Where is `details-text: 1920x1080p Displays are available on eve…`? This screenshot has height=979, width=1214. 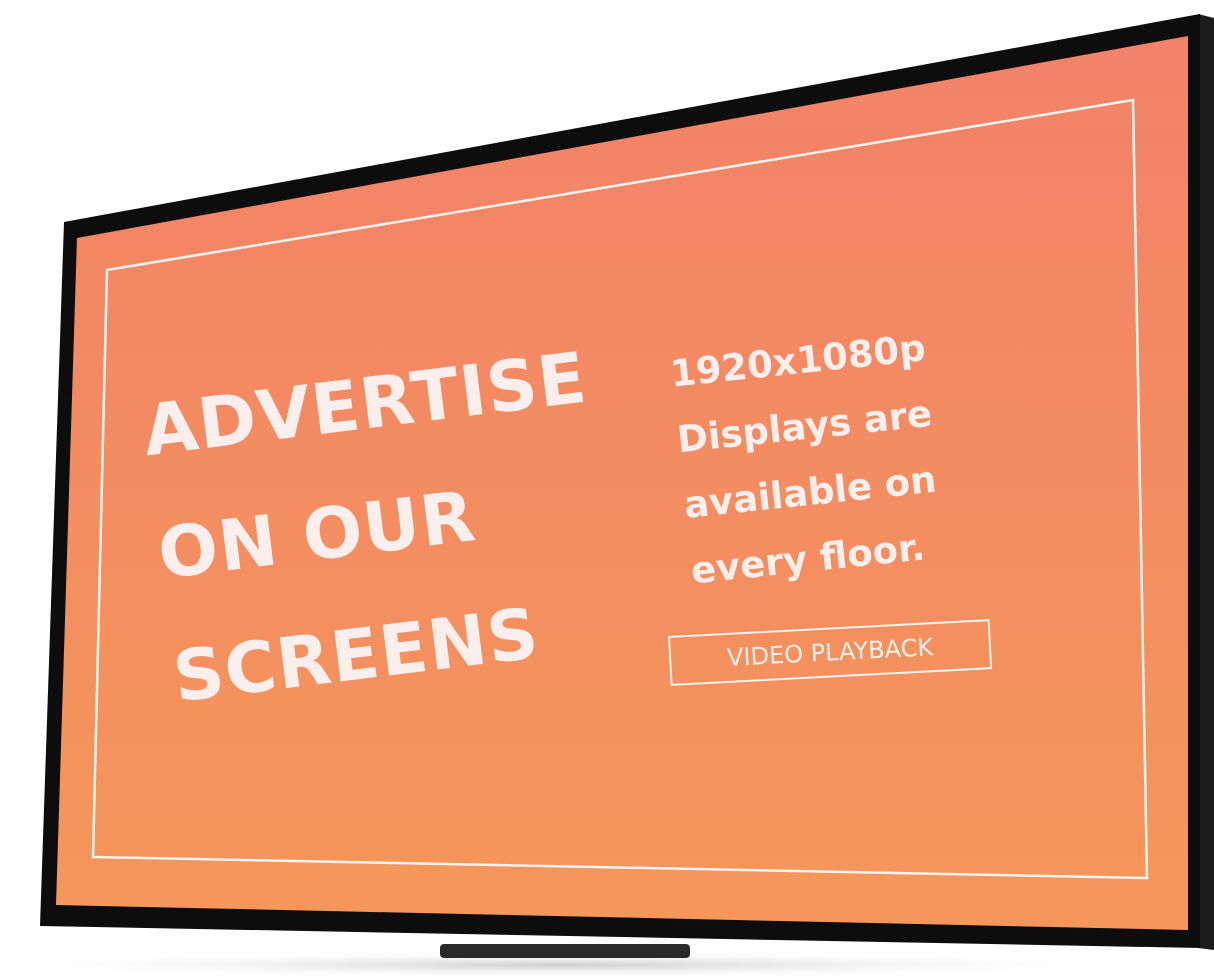
details-text: 1920x1080p Displays are available on eve… is located at coordinates (810, 460).